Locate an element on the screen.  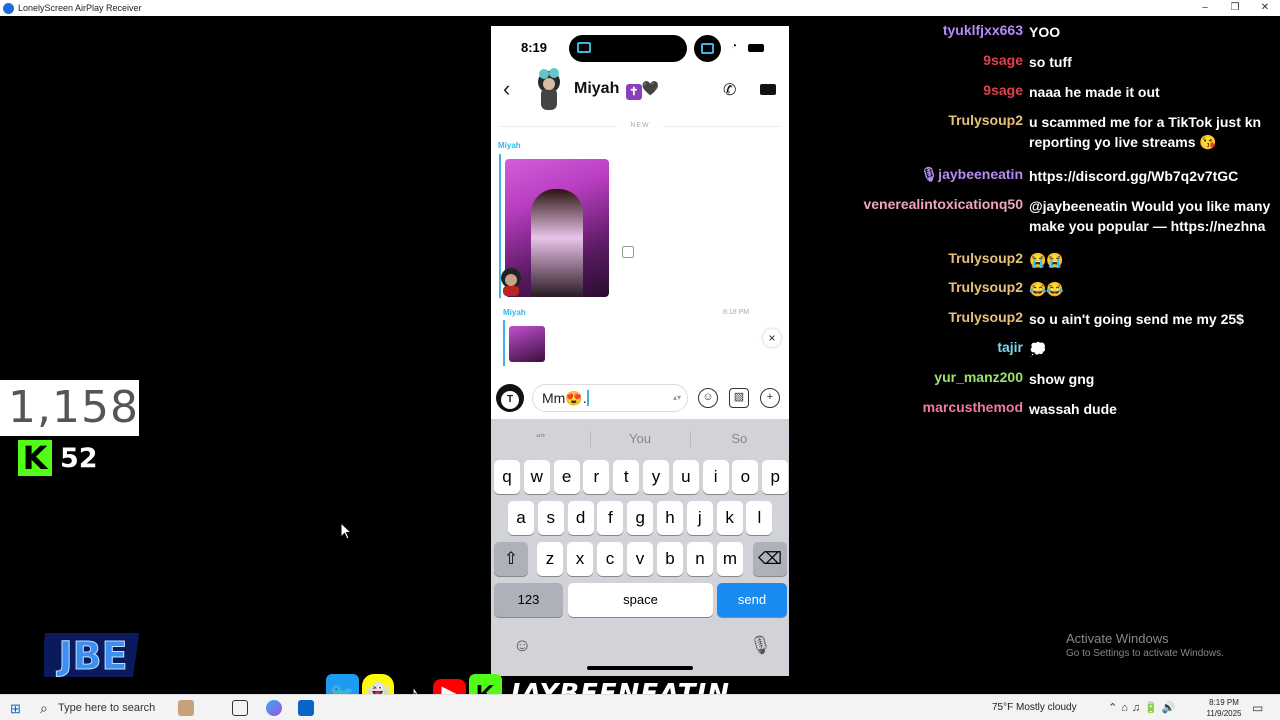
clock-time: 8:19 PM is located at coordinates (1224, 702).